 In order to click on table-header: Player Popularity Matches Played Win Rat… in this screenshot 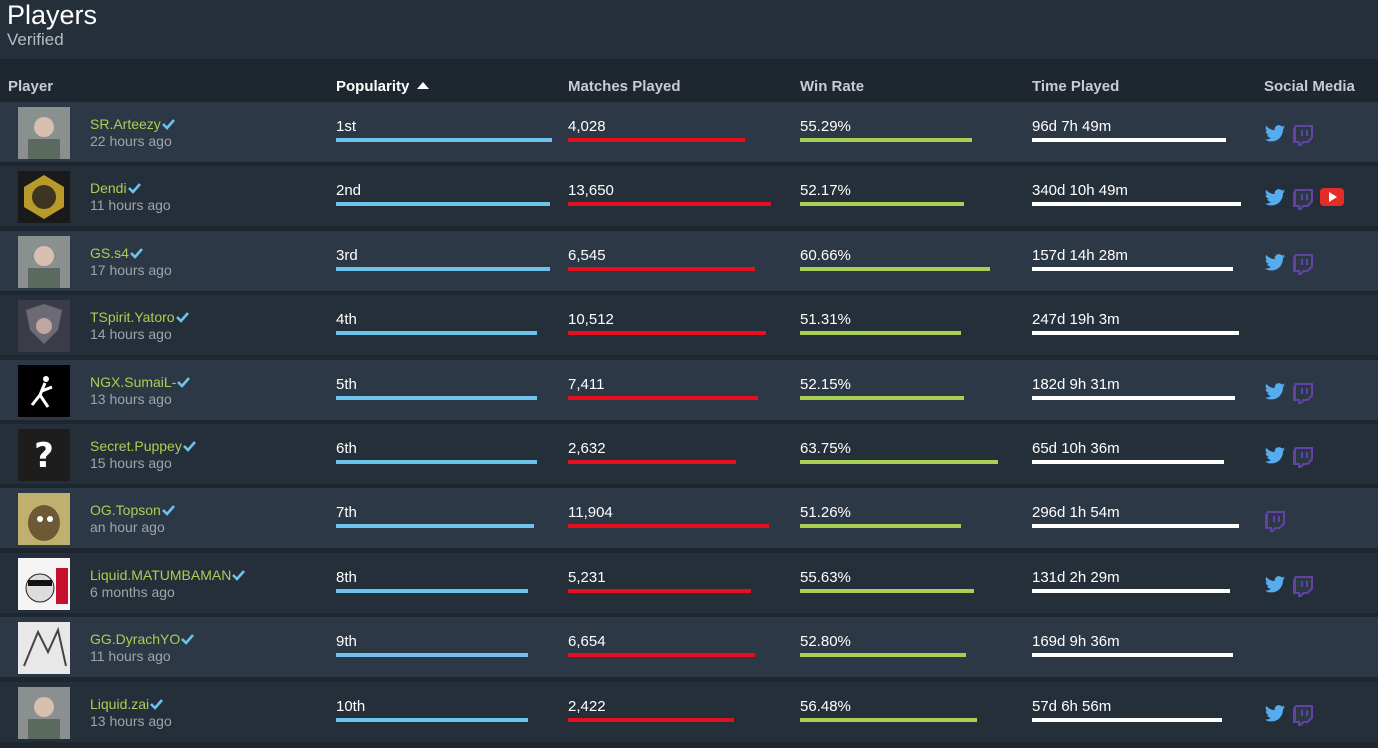, I will do `click(689, 84)`.